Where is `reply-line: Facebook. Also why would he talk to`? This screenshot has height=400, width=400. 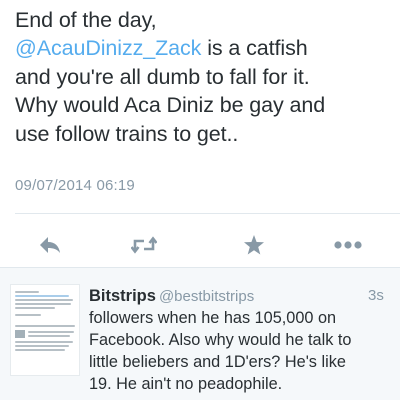
reply-line: Facebook. Also why would he talk to is located at coordinates (220, 340).